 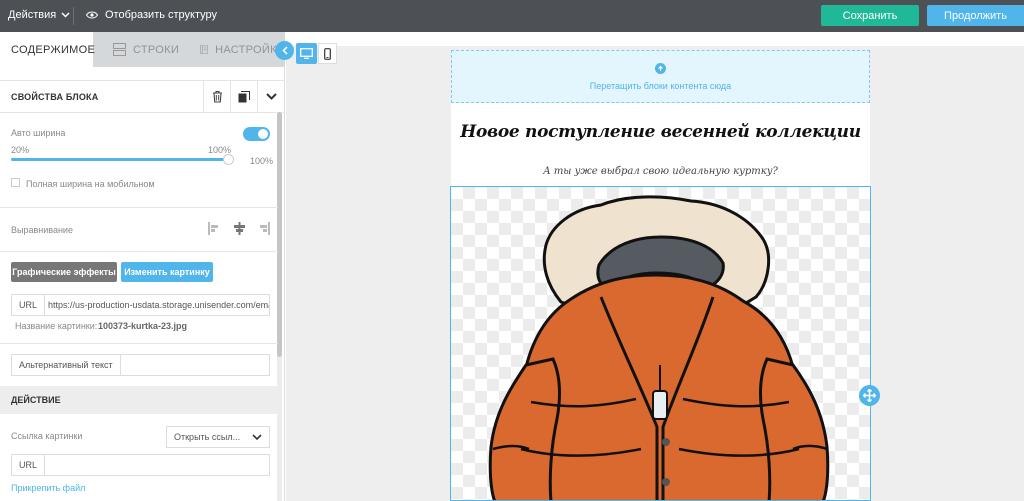 I want to click on align-left-icon, so click(x=214, y=228).